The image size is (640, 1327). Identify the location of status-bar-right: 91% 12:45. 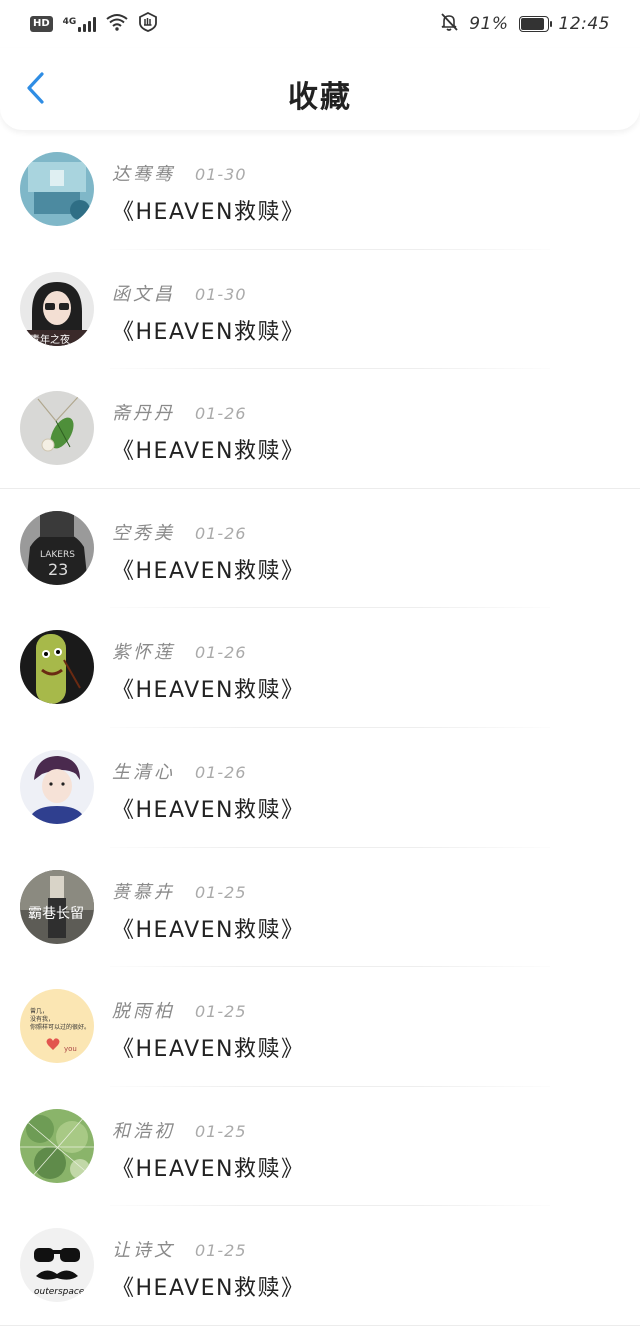
(524, 24).